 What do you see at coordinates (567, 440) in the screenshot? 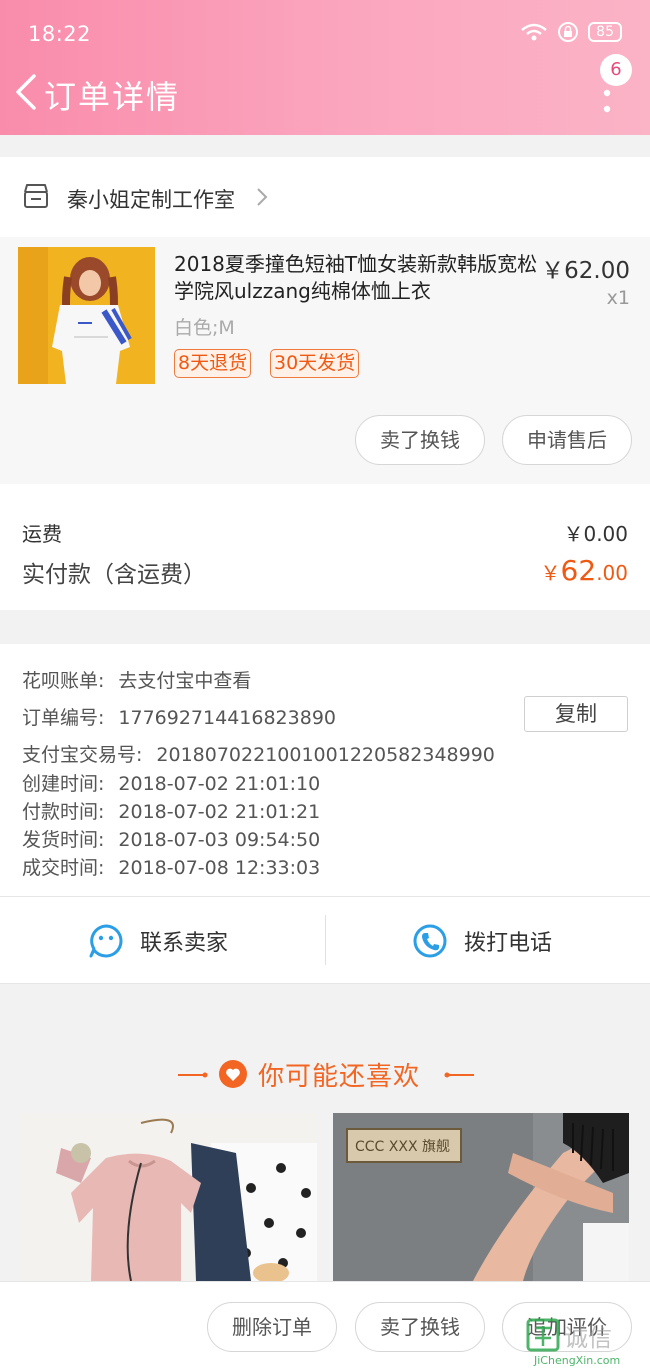
I see `after-sales-button: 申请售后` at bounding box center [567, 440].